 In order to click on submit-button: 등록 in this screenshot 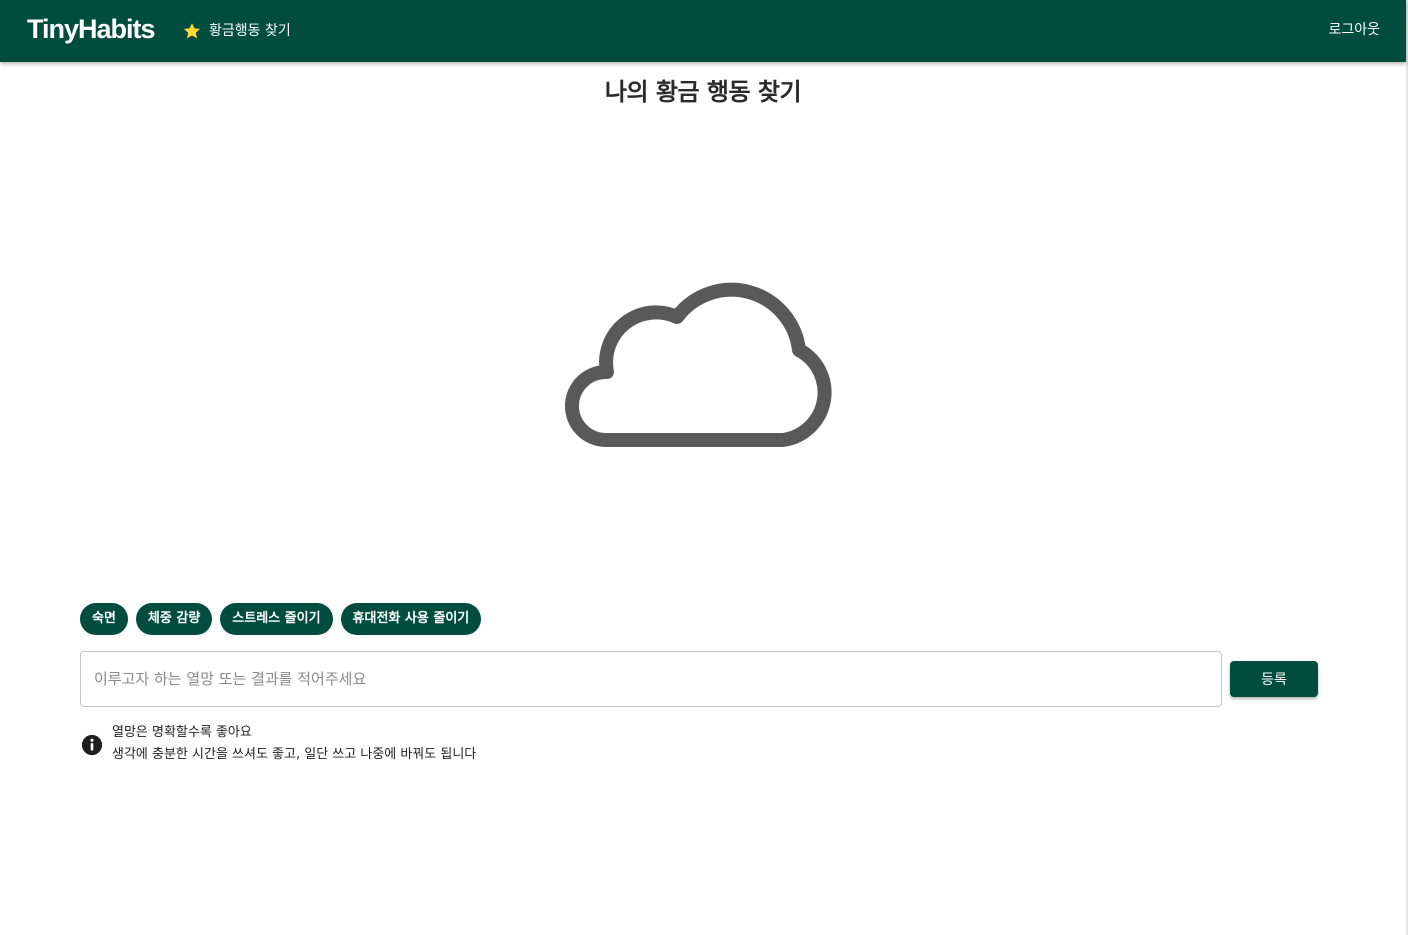, I will do `click(1274, 679)`.